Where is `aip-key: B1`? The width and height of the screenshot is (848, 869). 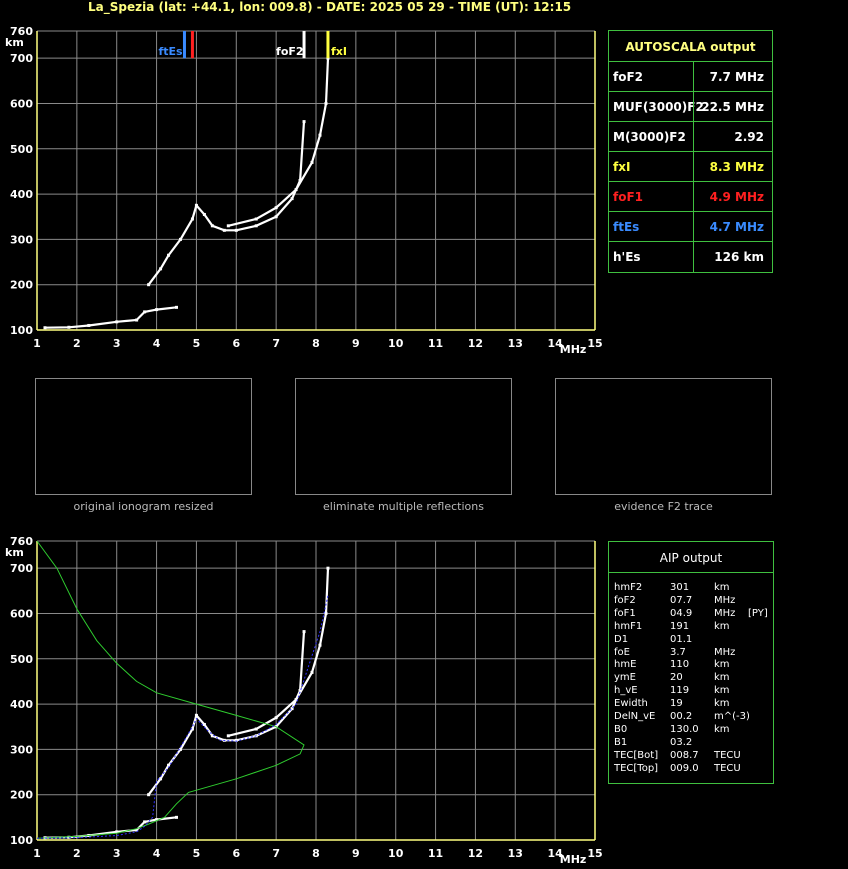
aip-key: B1 is located at coordinates (621, 742).